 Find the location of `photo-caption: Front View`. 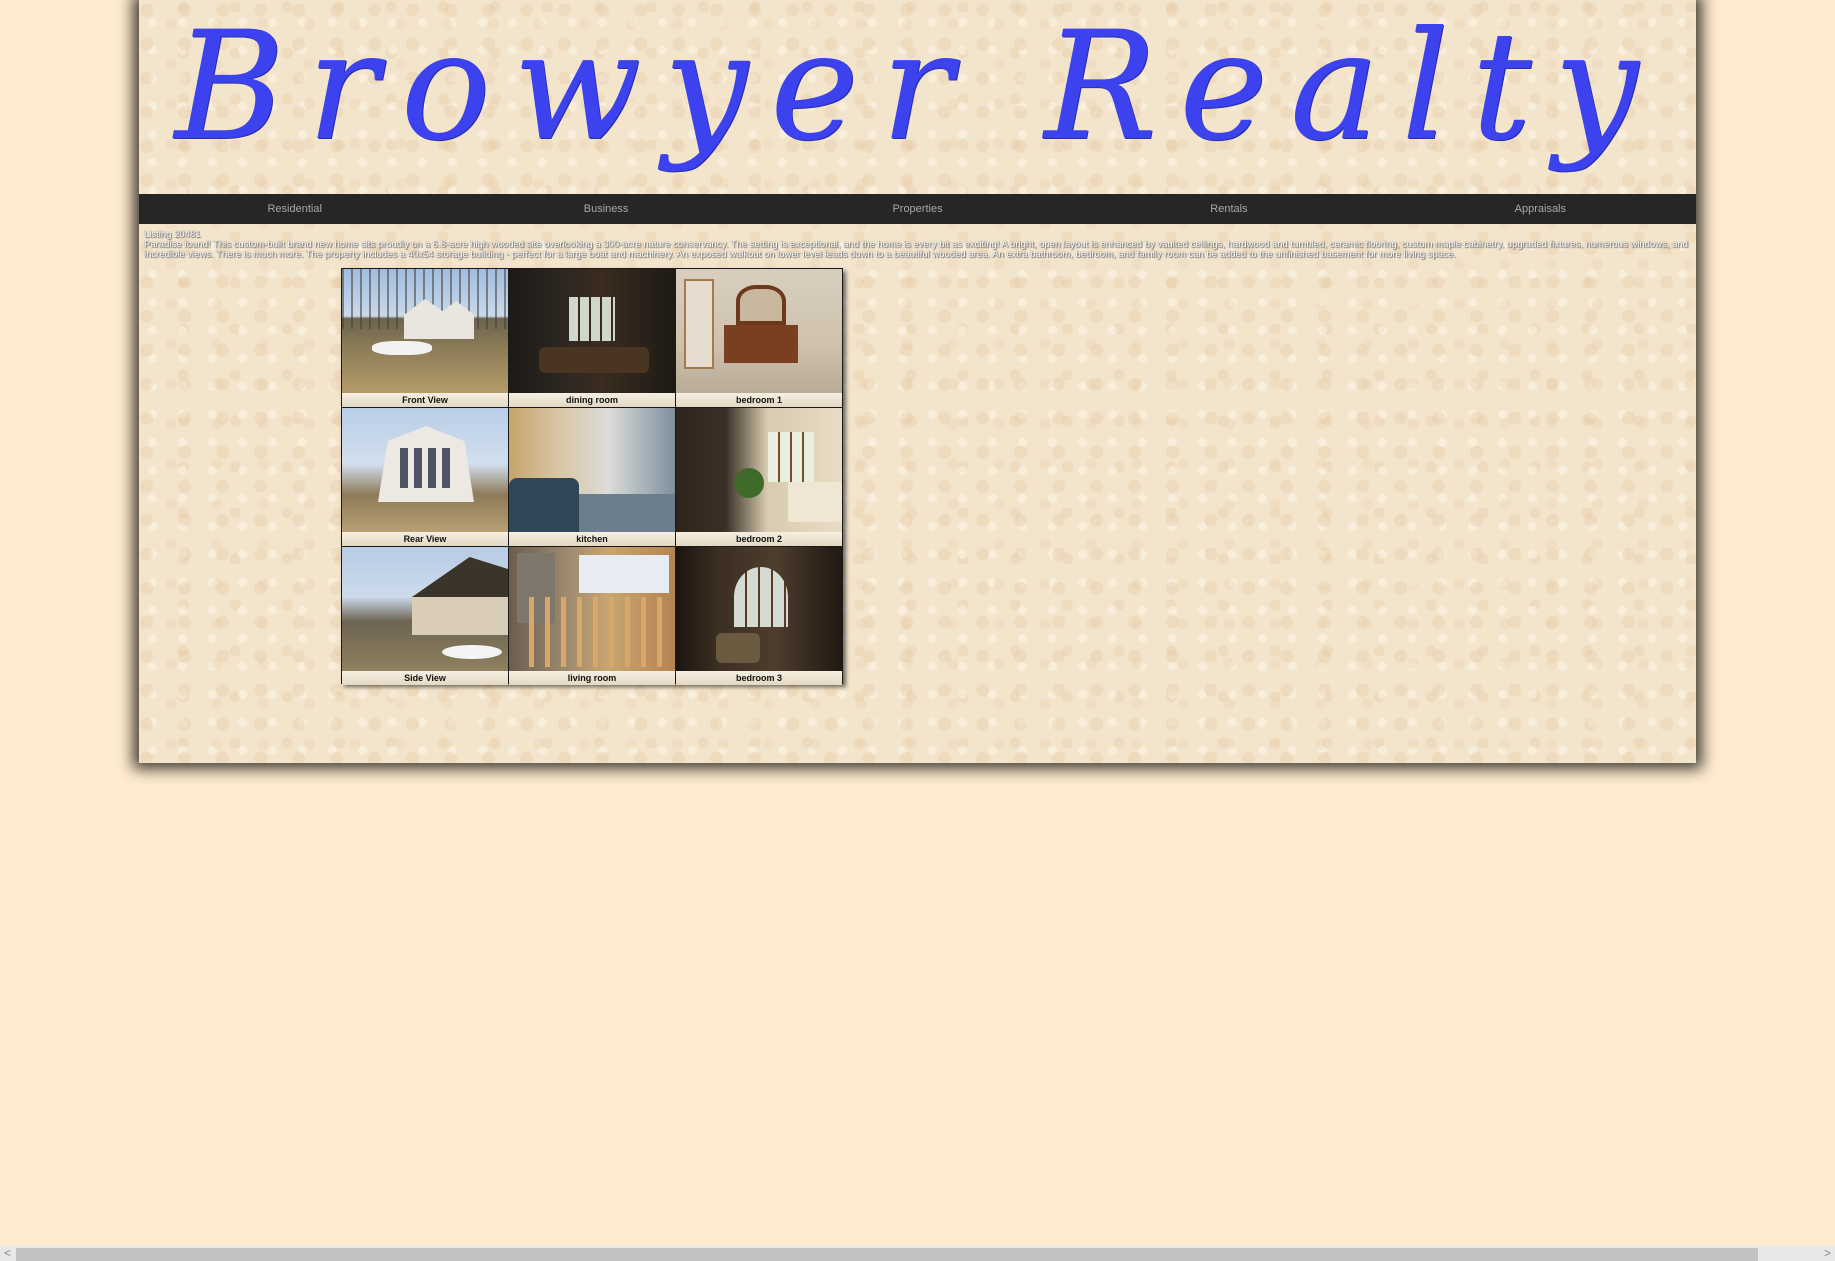

photo-caption: Front View is located at coordinates (425, 400).